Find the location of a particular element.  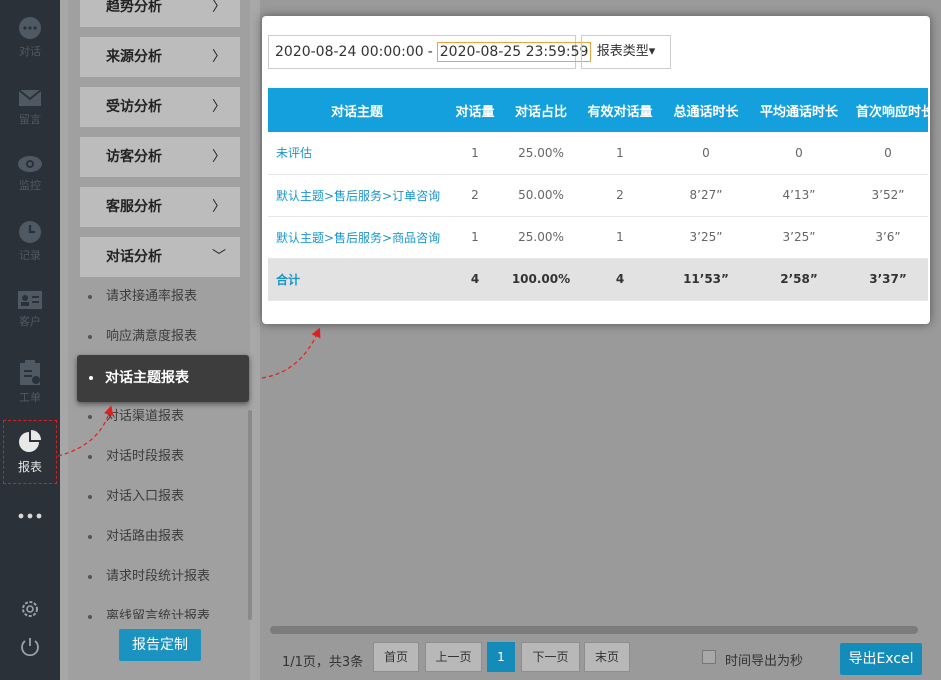

rail-label: 记录 is located at coordinates (30, 255).